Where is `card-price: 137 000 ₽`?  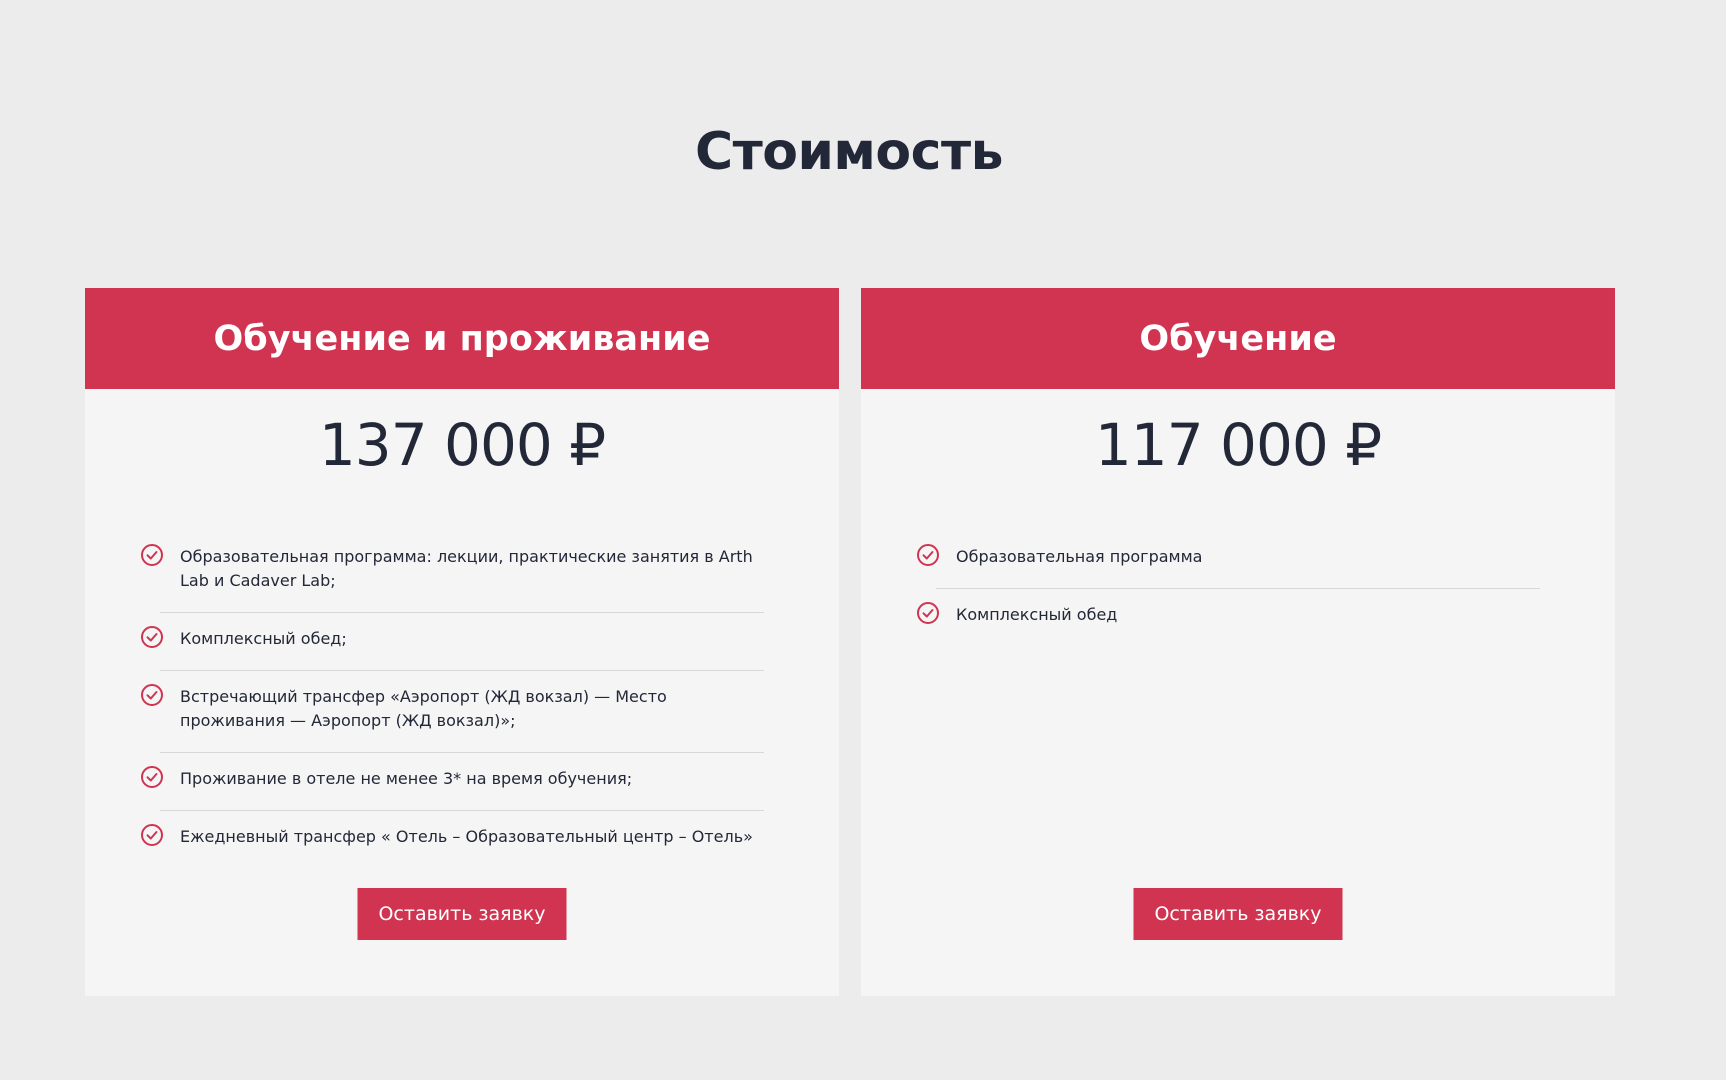
card-price: 137 000 ₽ is located at coordinates (462, 445).